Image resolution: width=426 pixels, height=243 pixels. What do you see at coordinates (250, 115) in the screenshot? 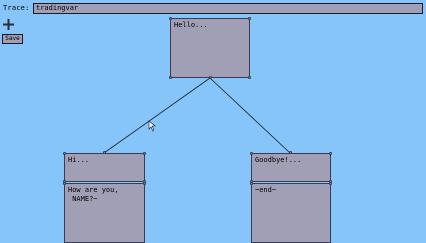
I see `connector-root-right` at bounding box center [250, 115].